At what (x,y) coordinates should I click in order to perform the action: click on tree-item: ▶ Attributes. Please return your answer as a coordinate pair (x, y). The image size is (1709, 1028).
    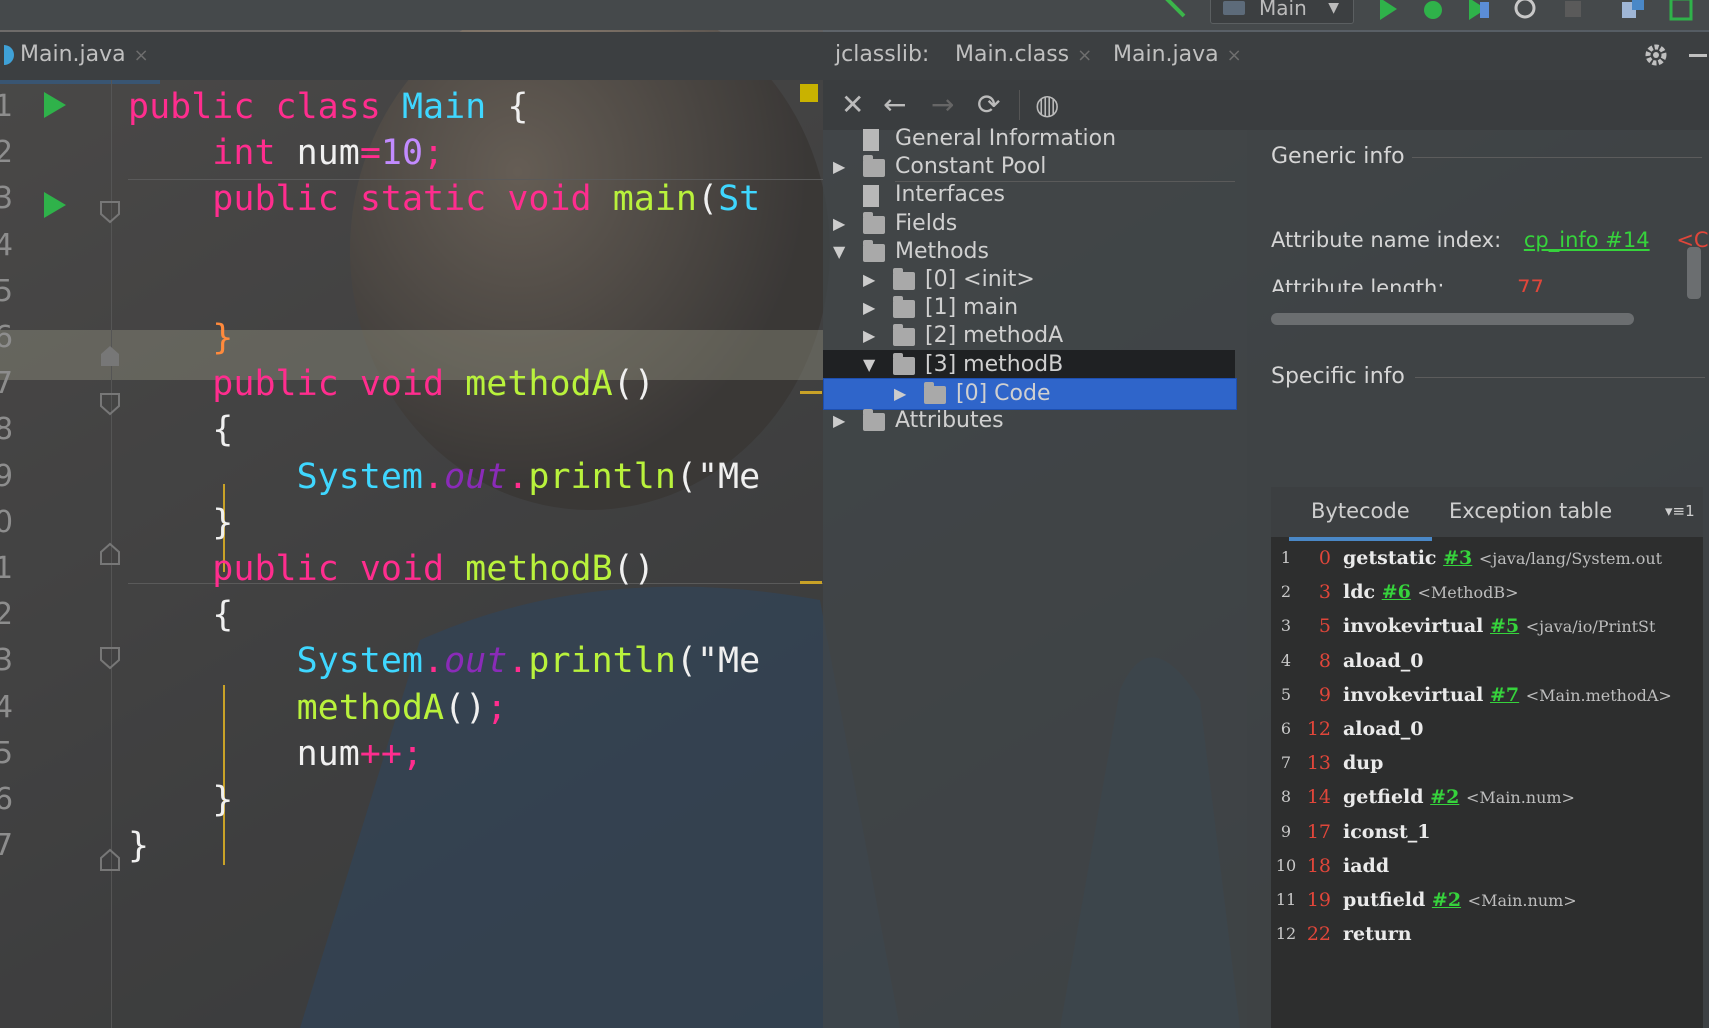
    Looking at the image, I should click on (1029, 421).